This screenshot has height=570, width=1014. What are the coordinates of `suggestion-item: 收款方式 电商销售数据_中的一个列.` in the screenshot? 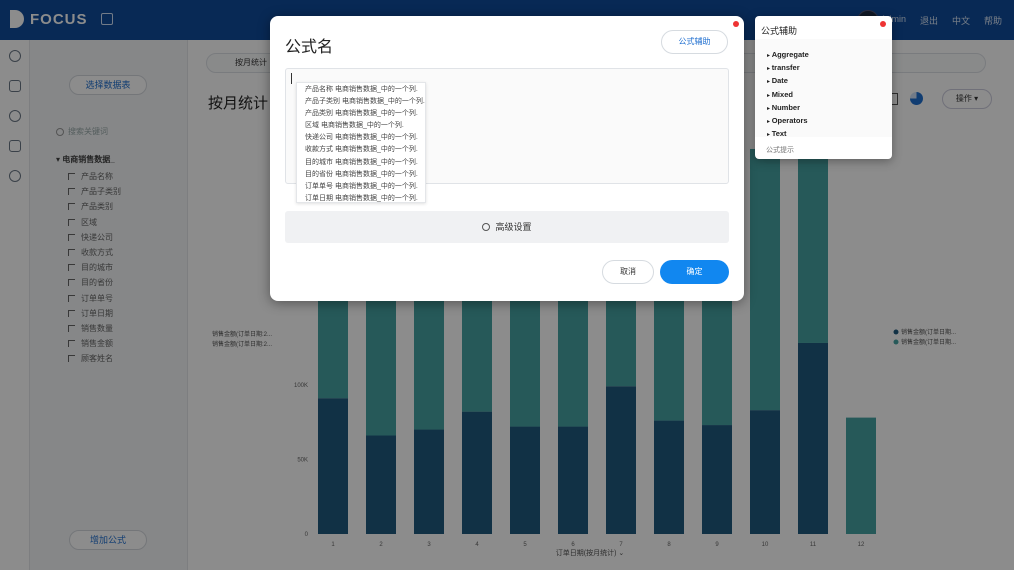 It's located at (361, 150).